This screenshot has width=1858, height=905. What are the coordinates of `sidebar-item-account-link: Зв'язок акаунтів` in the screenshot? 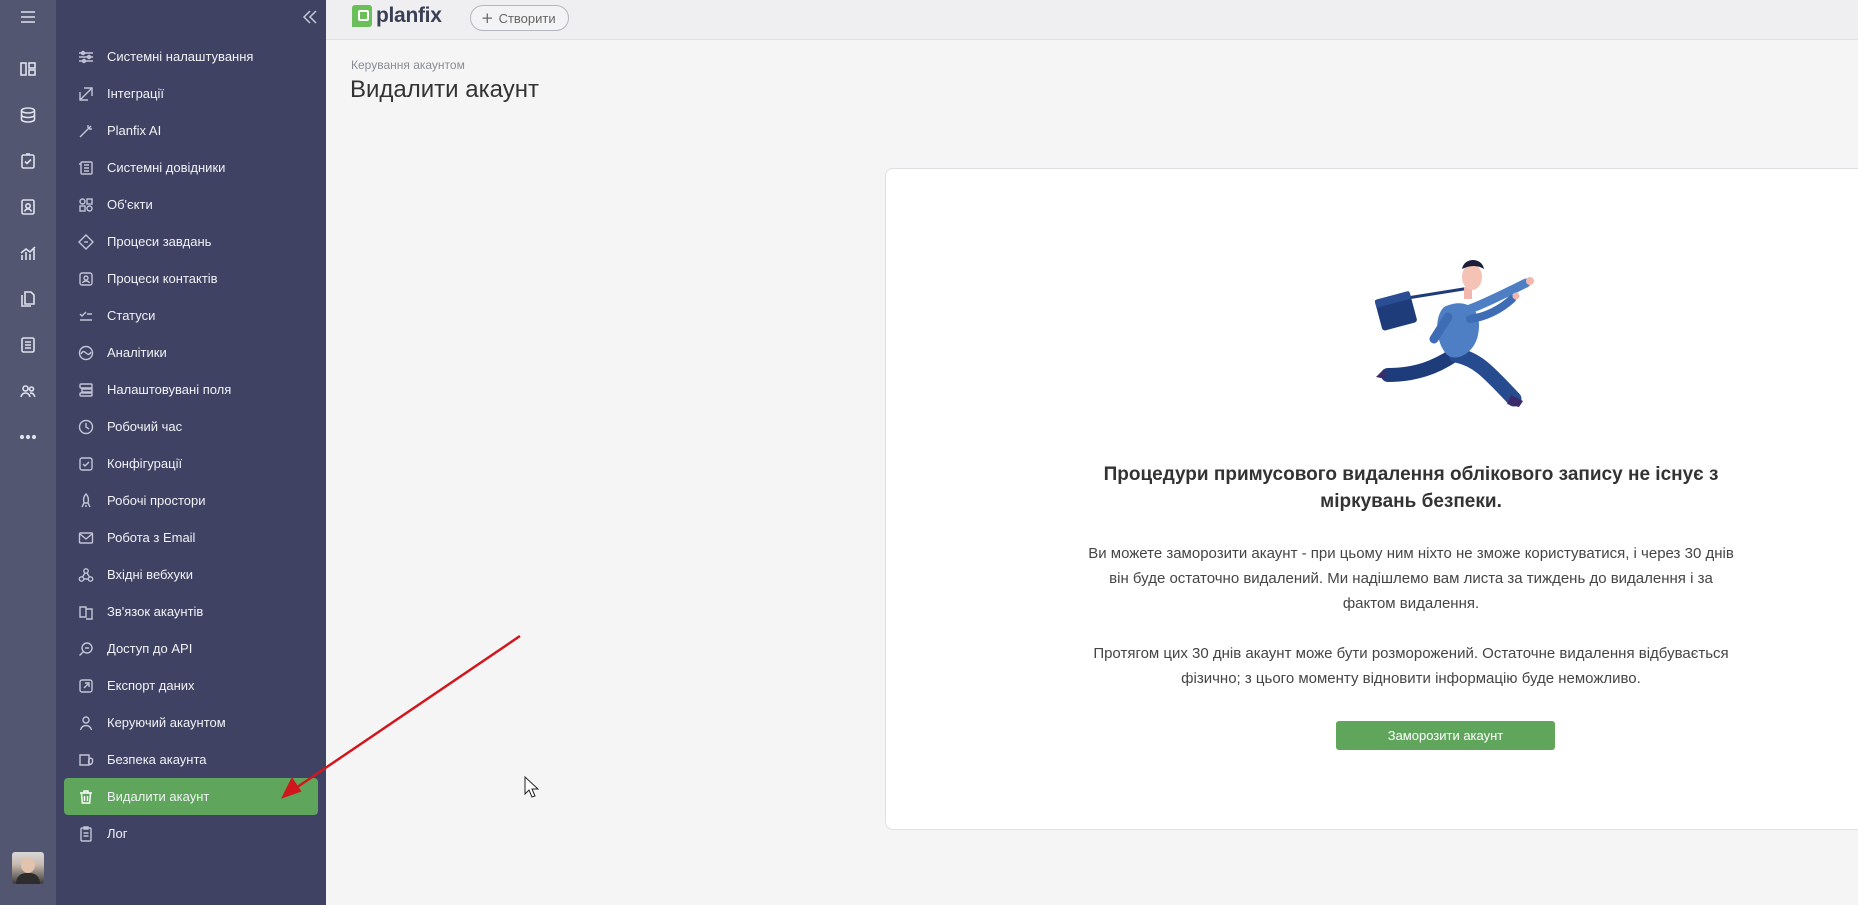 It's located at (191, 611).